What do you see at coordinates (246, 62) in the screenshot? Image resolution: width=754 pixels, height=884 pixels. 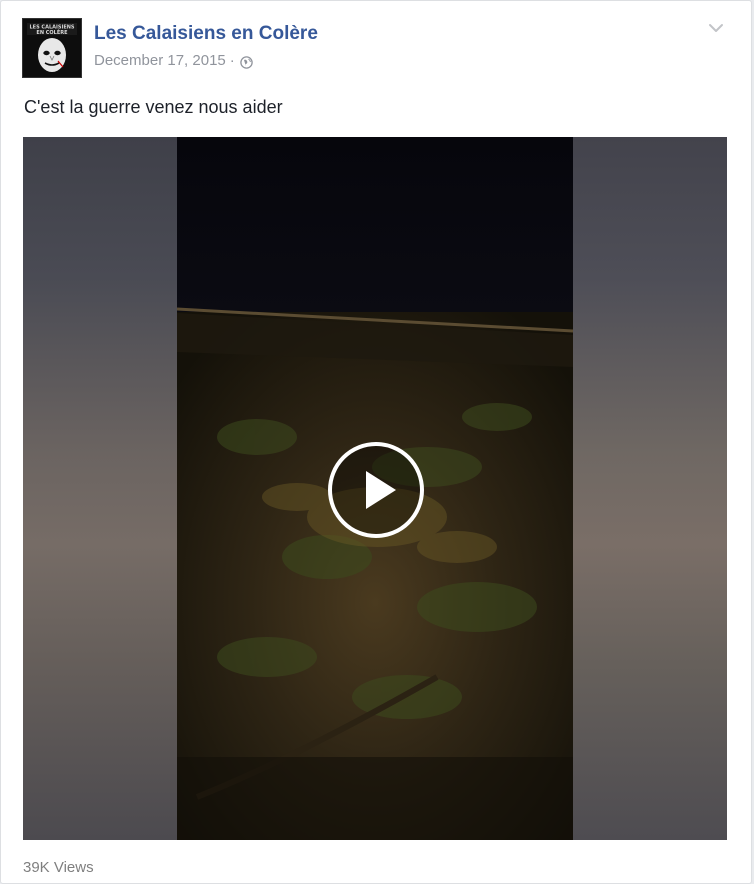 I see `globe-icon` at bounding box center [246, 62].